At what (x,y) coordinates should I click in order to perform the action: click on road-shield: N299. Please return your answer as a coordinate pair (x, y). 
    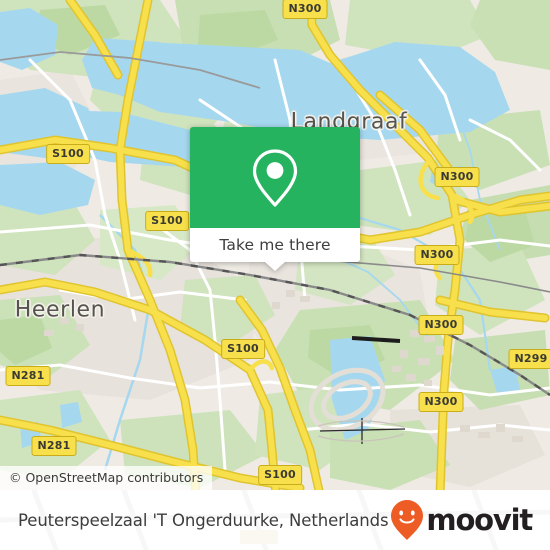
    Looking at the image, I should click on (529, 359).